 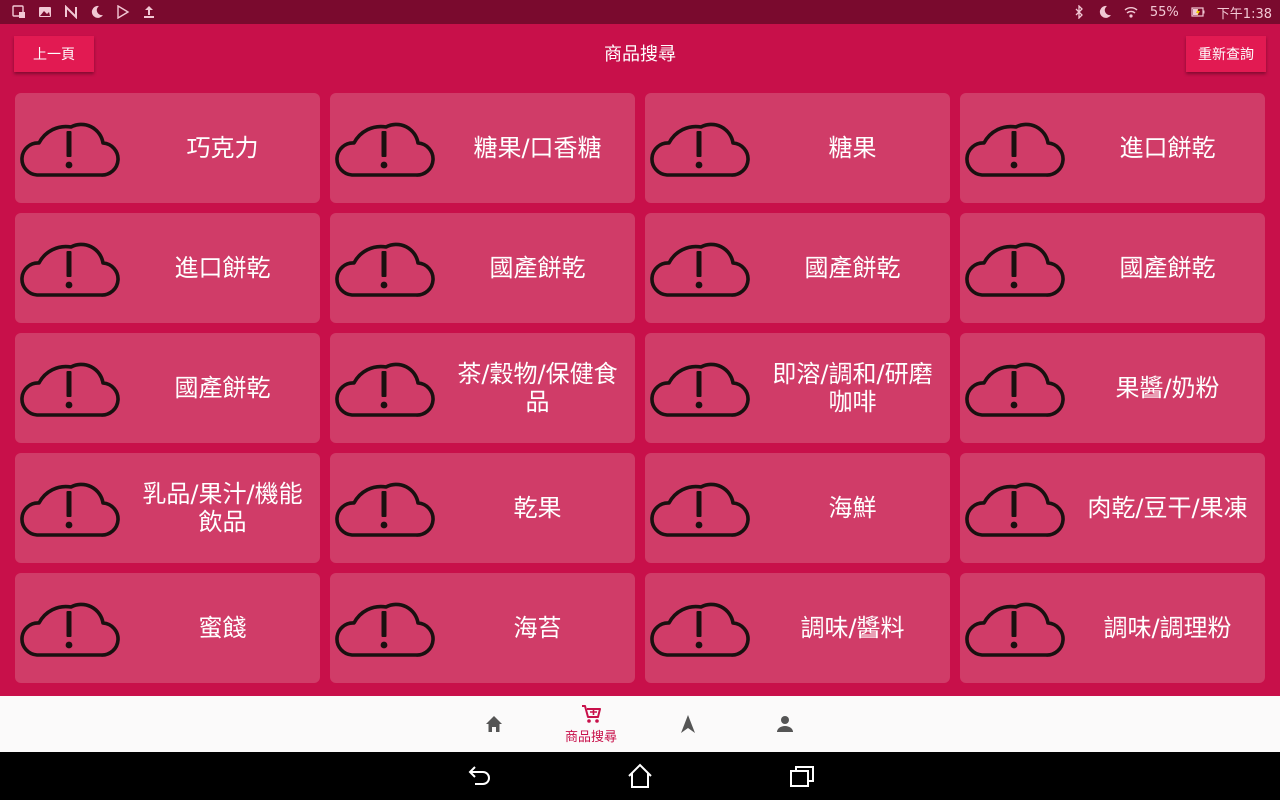 What do you see at coordinates (590, 737) in the screenshot?
I see `nav-product-search-label: 商品搜尋` at bounding box center [590, 737].